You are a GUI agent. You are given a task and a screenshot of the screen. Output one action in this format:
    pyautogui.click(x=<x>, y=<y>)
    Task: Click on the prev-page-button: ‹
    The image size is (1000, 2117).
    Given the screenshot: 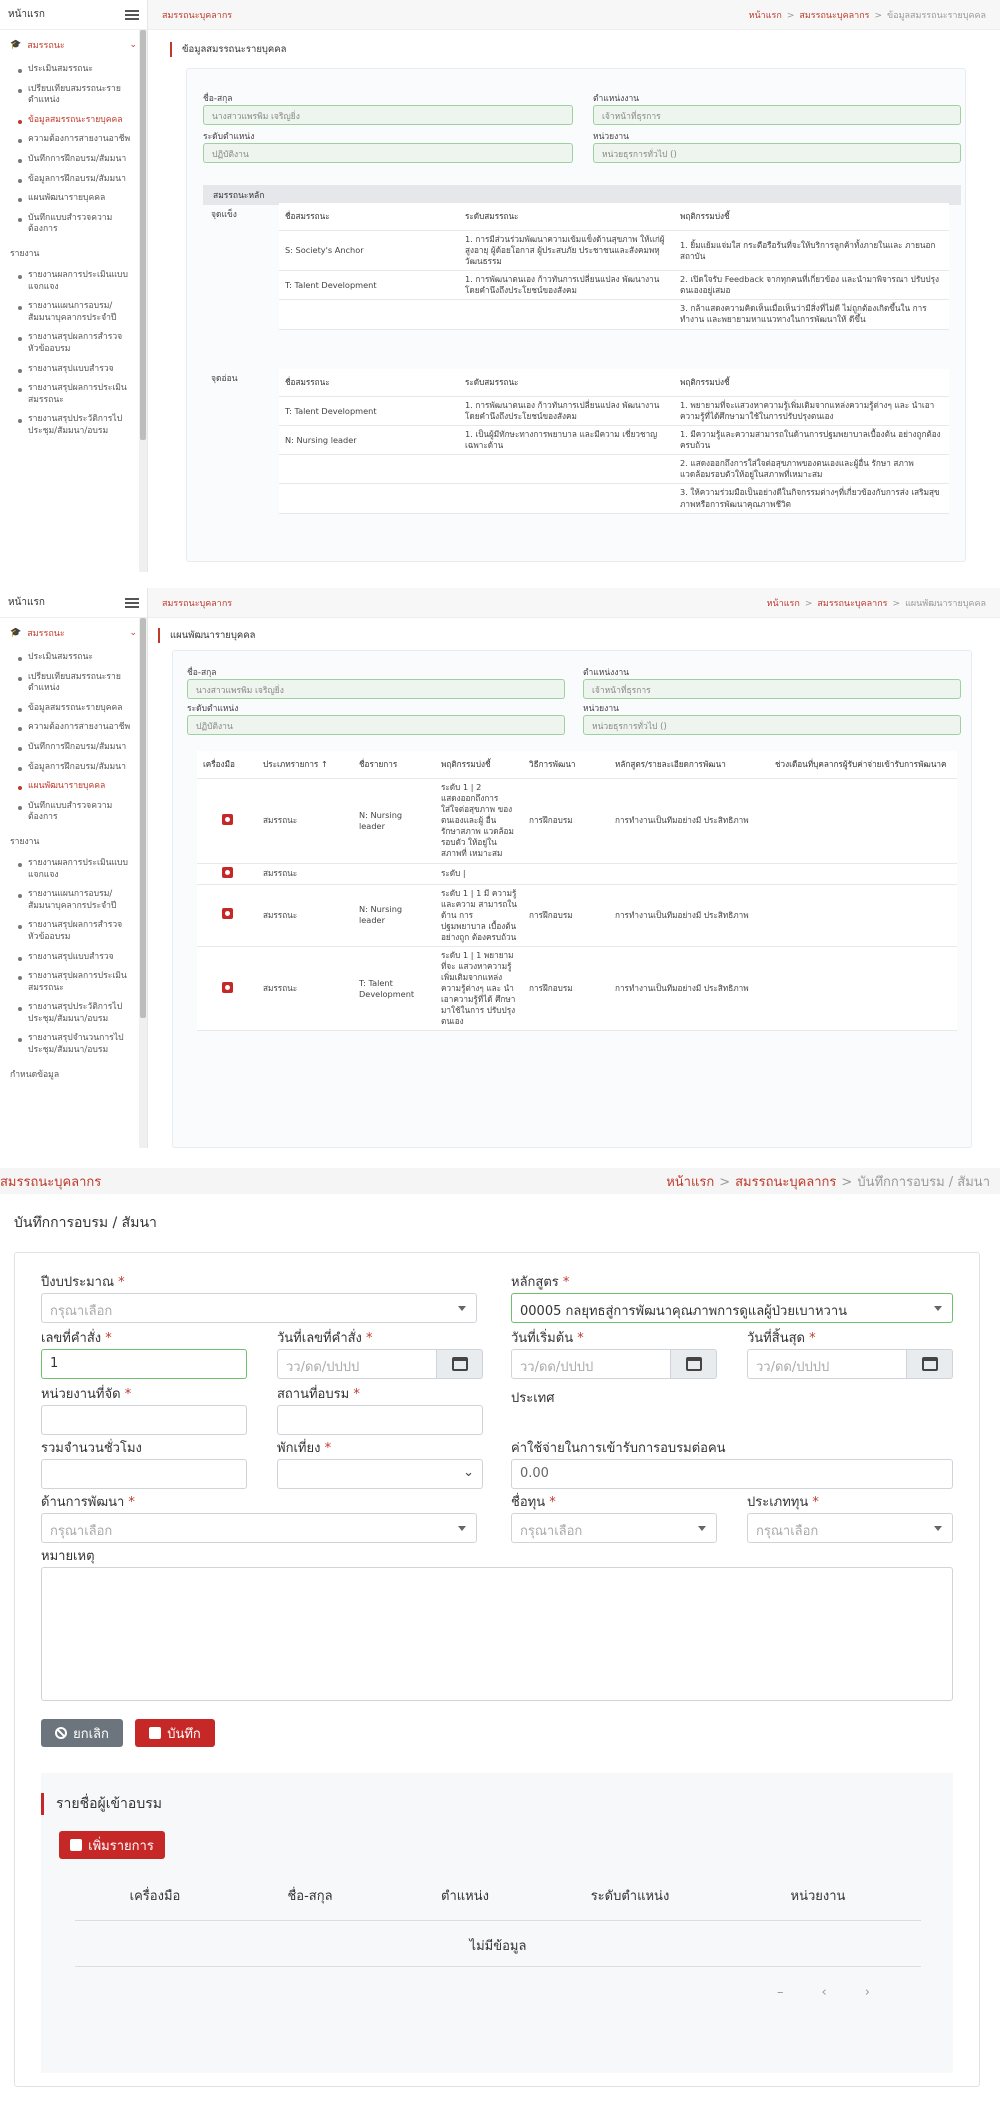 What is the action you would take?
    pyautogui.click(x=824, y=1992)
    